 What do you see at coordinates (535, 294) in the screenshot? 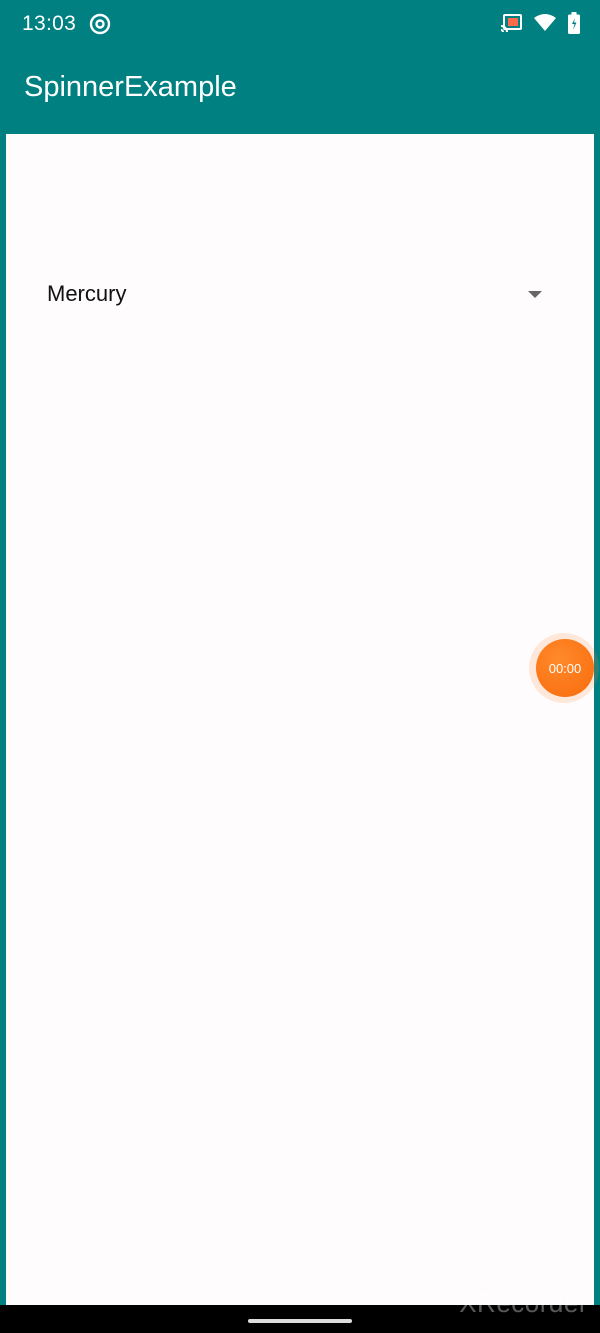
I see `dropdown-arrow-icon` at bounding box center [535, 294].